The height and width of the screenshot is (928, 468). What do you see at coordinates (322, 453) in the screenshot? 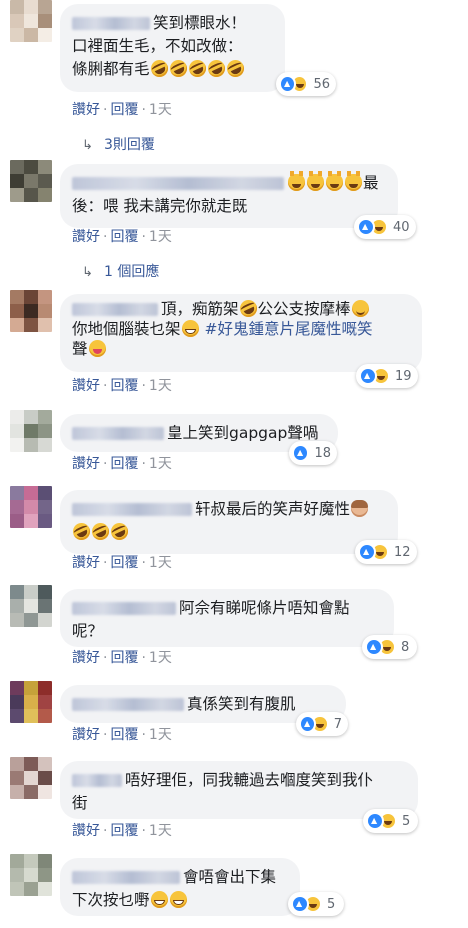
I see `reaction-count: 18` at bounding box center [322, 453].